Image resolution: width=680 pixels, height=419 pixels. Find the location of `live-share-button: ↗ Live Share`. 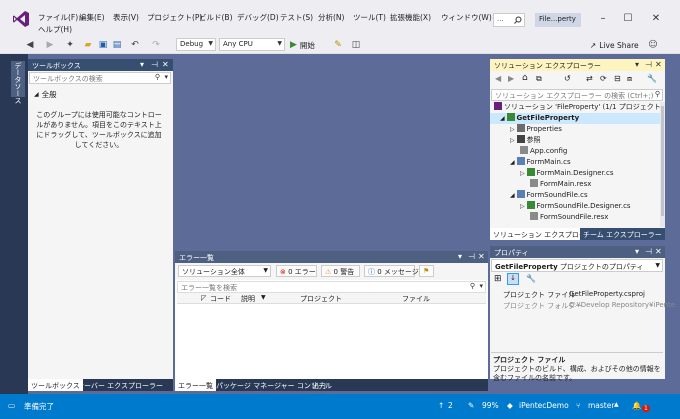

live-share-button: ↗ Live Share is located at coordinates (614, 45).